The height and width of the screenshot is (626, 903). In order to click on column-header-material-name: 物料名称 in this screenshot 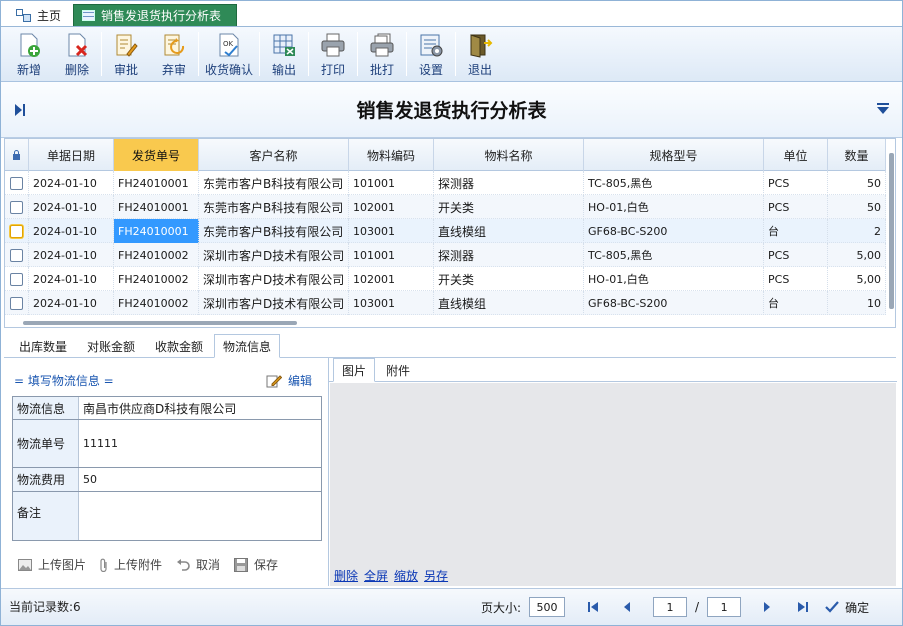, I will do `click(509, 155)`.